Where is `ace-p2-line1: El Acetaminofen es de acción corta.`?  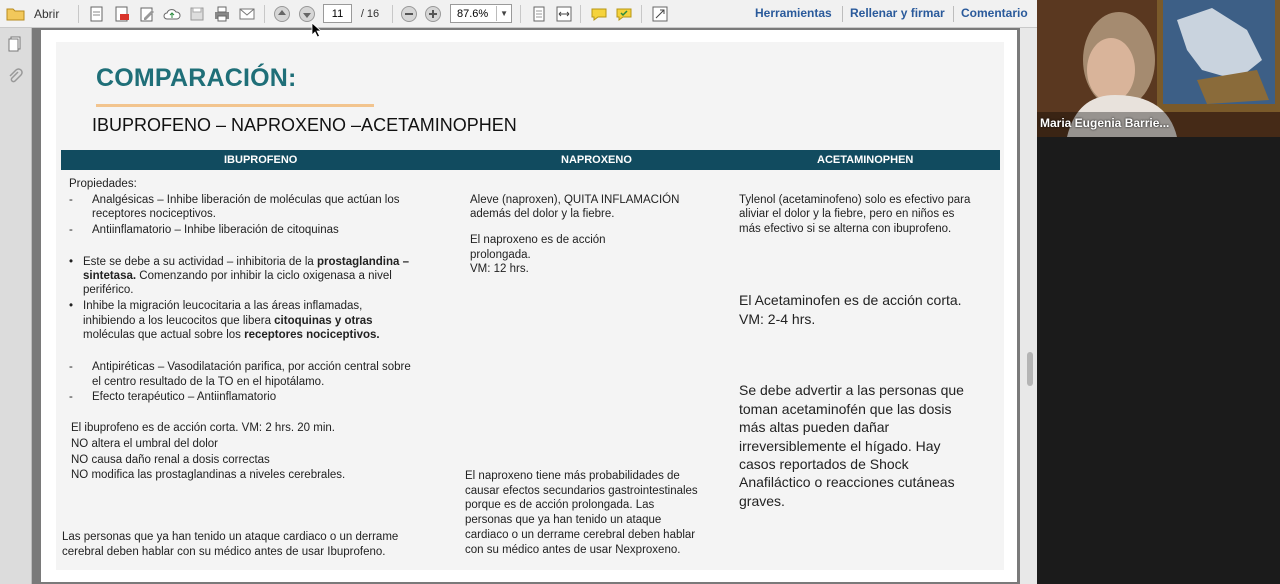 ace-p2-line1: El Acetaminofen es de acción corta. is located at coordinates (850, 300).